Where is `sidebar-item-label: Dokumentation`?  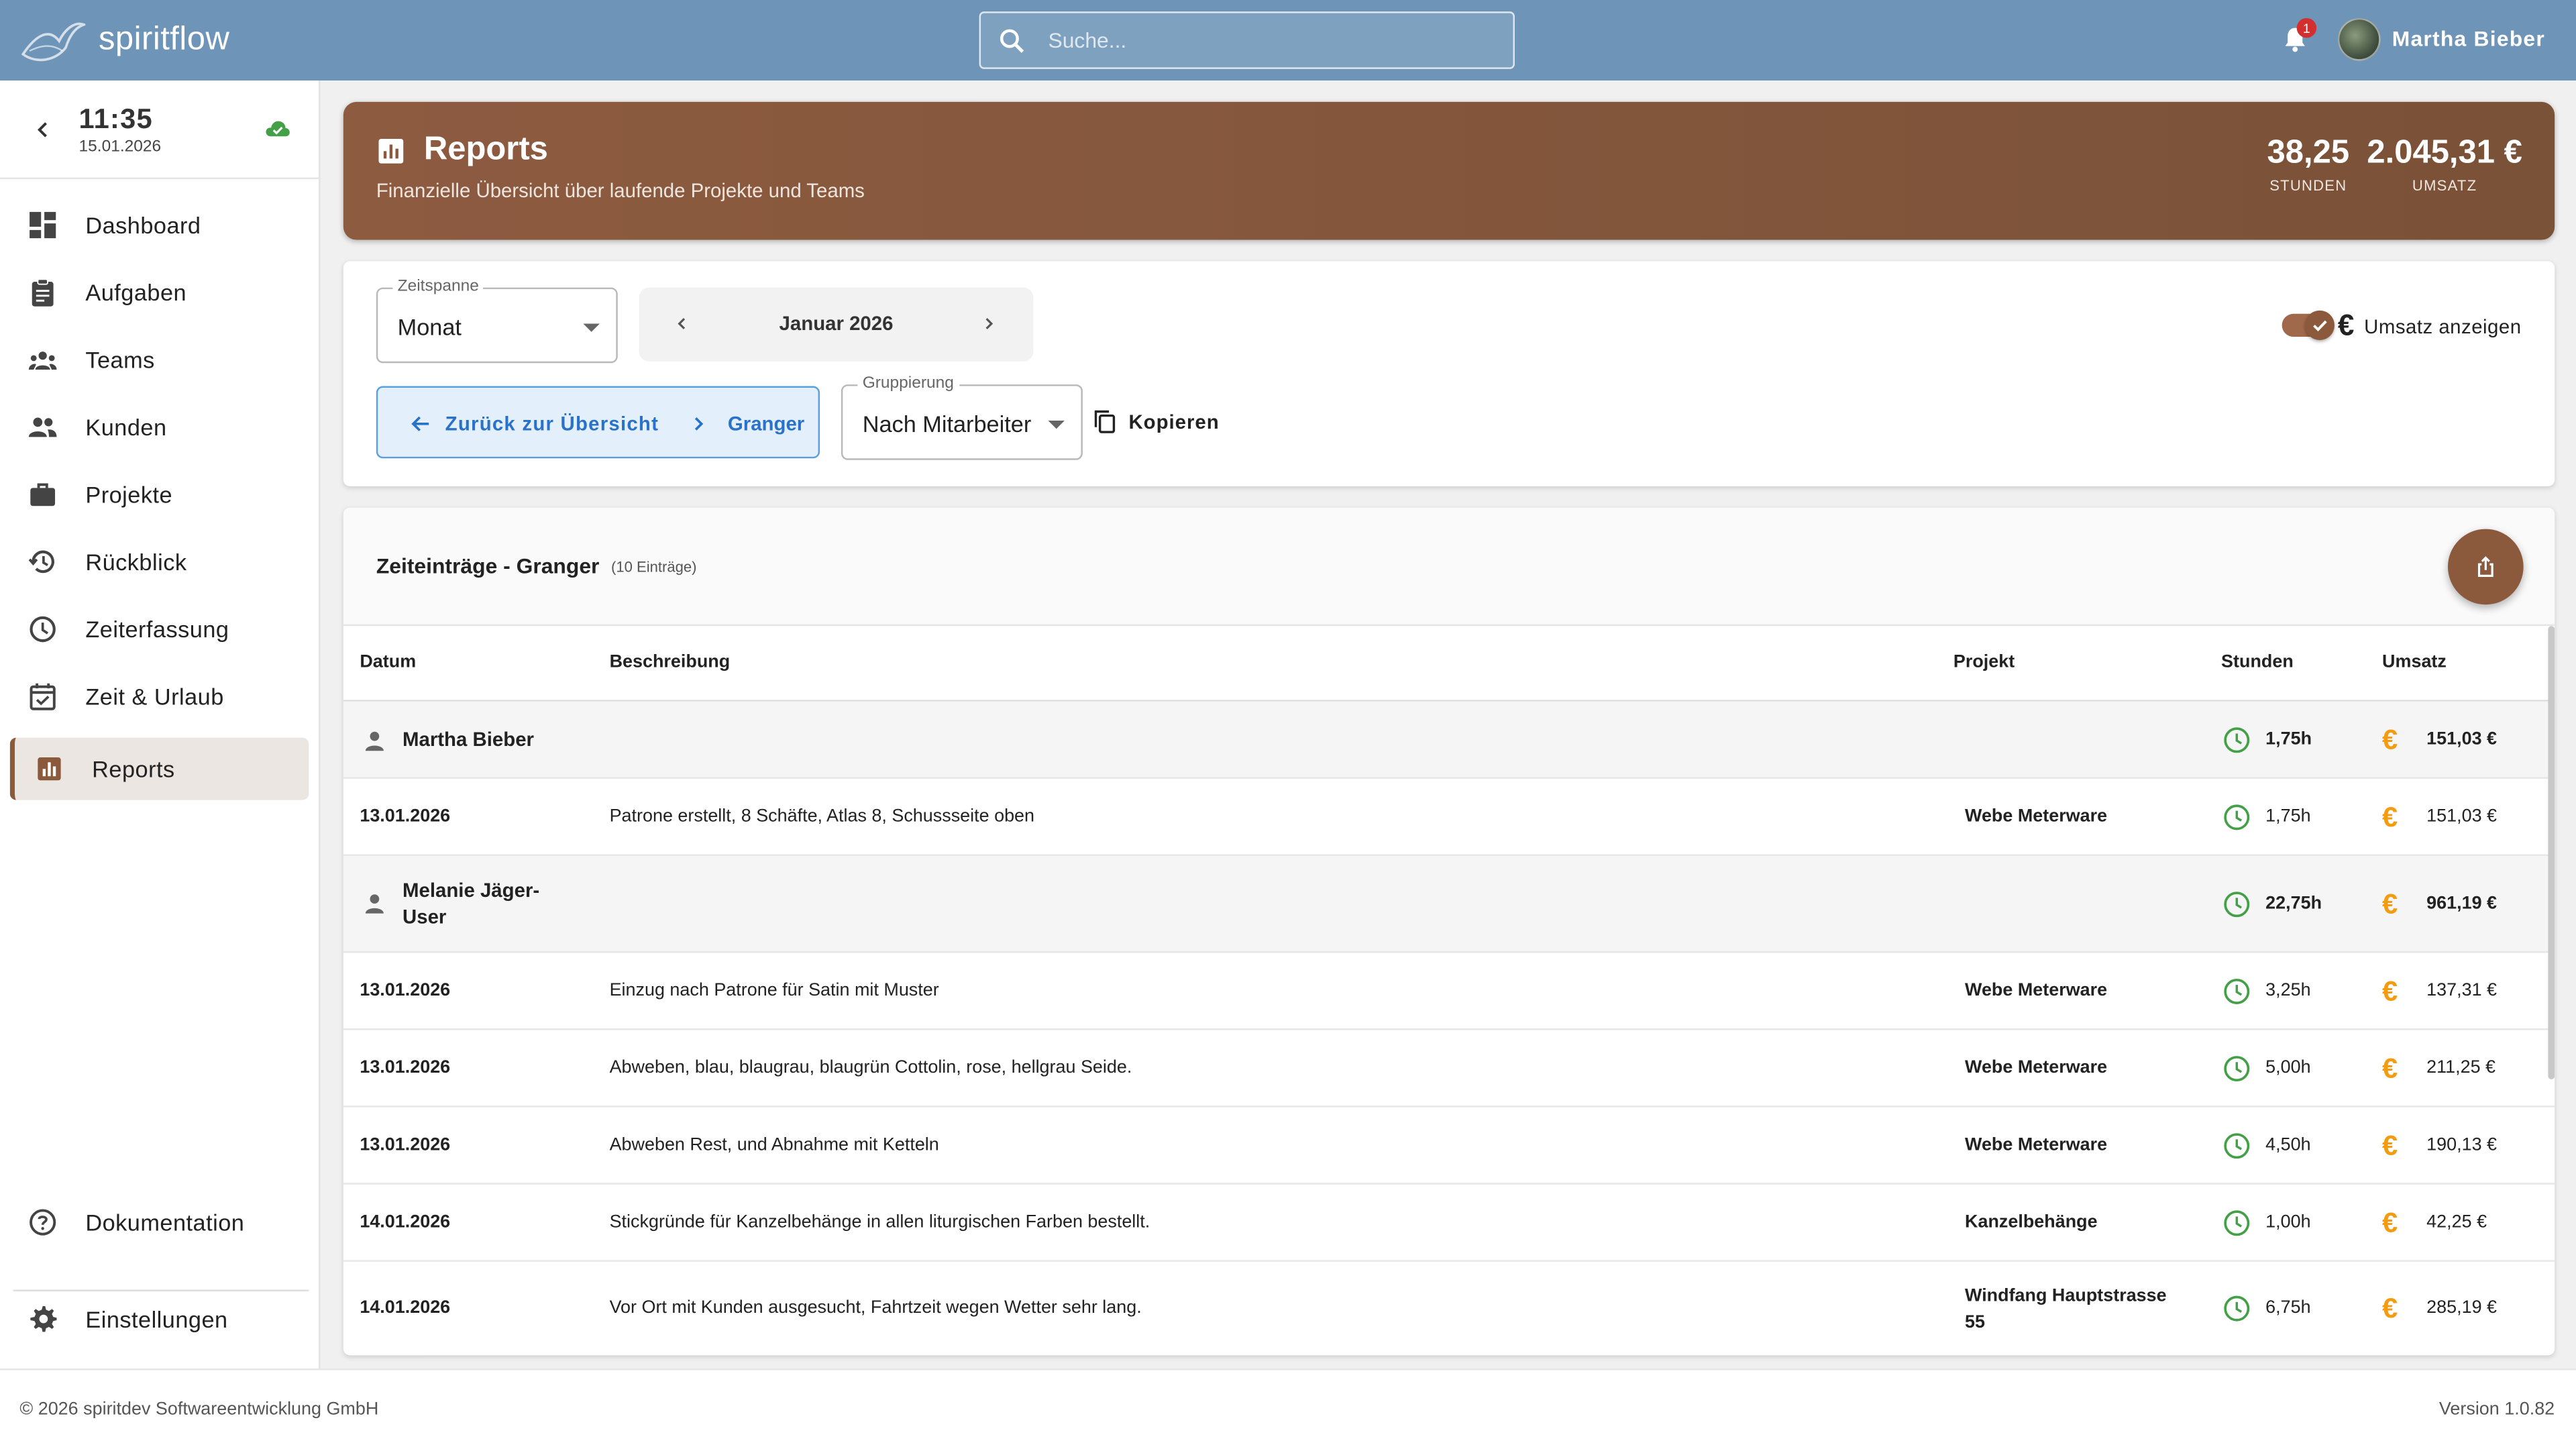
sidebar-item-label: Dokumentation is located at coordinates (165, 1222).